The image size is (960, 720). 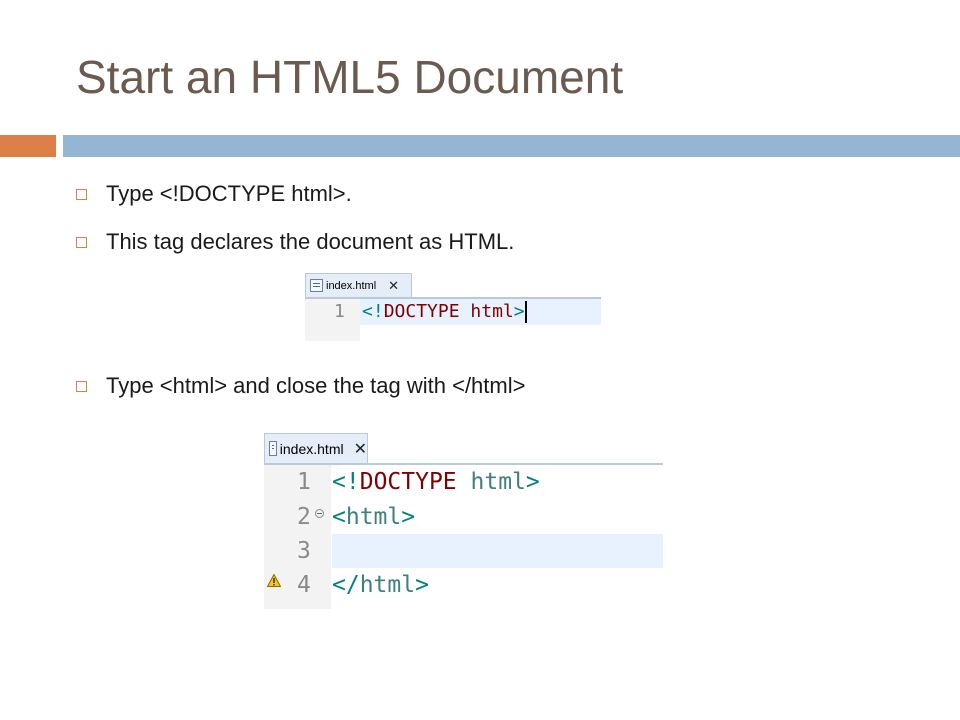 I want to click on title-accent-bar-blue, so click(x=511, y=146).